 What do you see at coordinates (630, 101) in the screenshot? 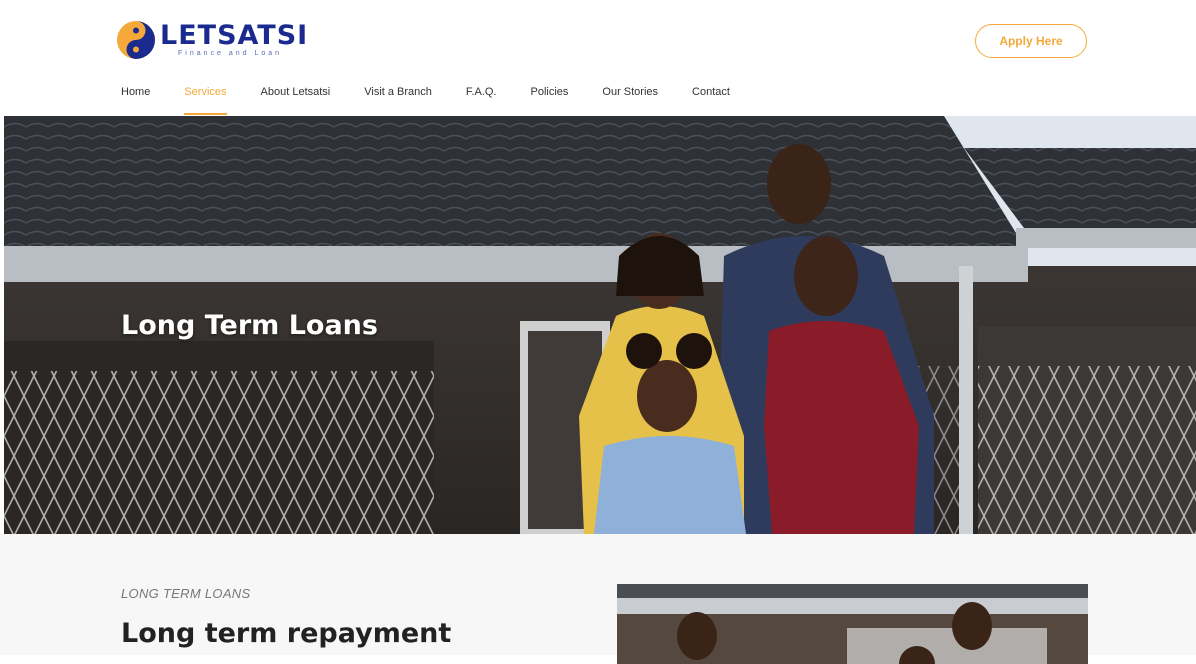
I see `nav-item-our-stories: Our Stories` at bounding box center [630, 101].